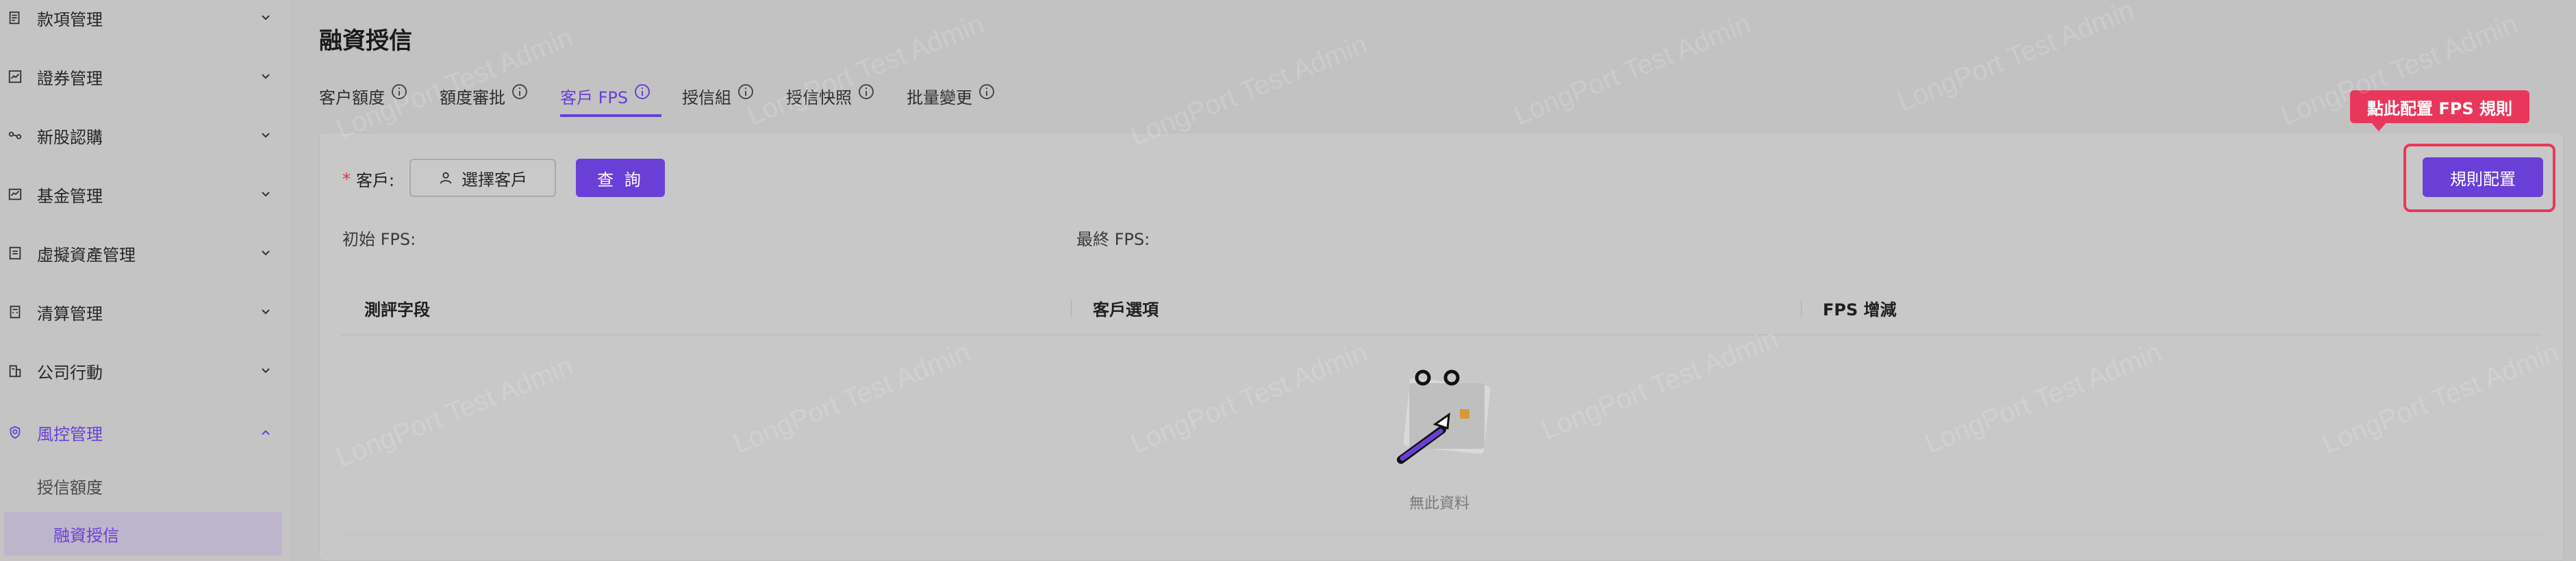 The width and height of the screenshot is (2576, 561). Describe the element at coordinates (594, 97) in the screenshot. I see `tab-label: 客戶 FPS` at that location.